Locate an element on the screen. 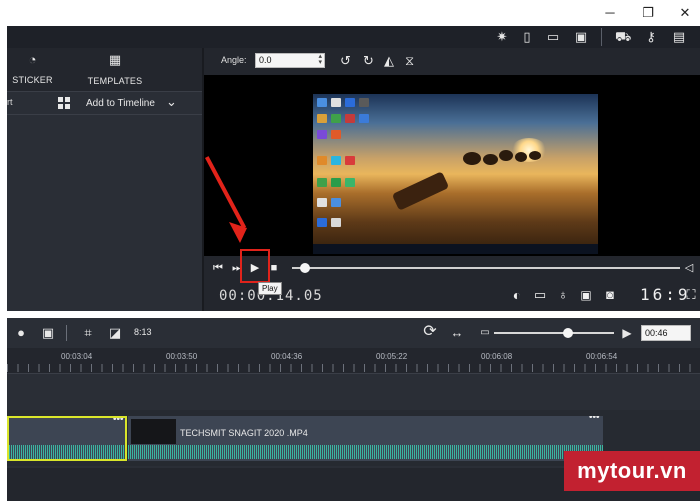 The width and height of the screenshot is (700, 501). fullscreen-icon: ⛶ is located at coordinates (691, 295).